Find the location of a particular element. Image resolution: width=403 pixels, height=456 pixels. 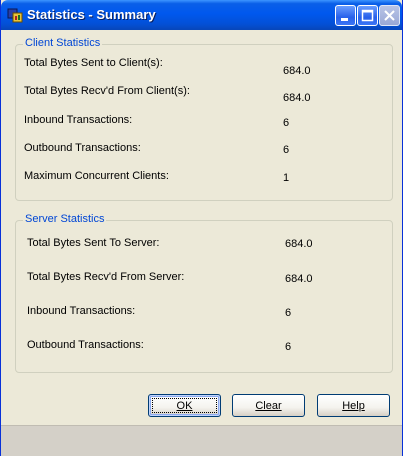

server-bytes-recv-value: 684.0 is located at coordinates (299, 279).